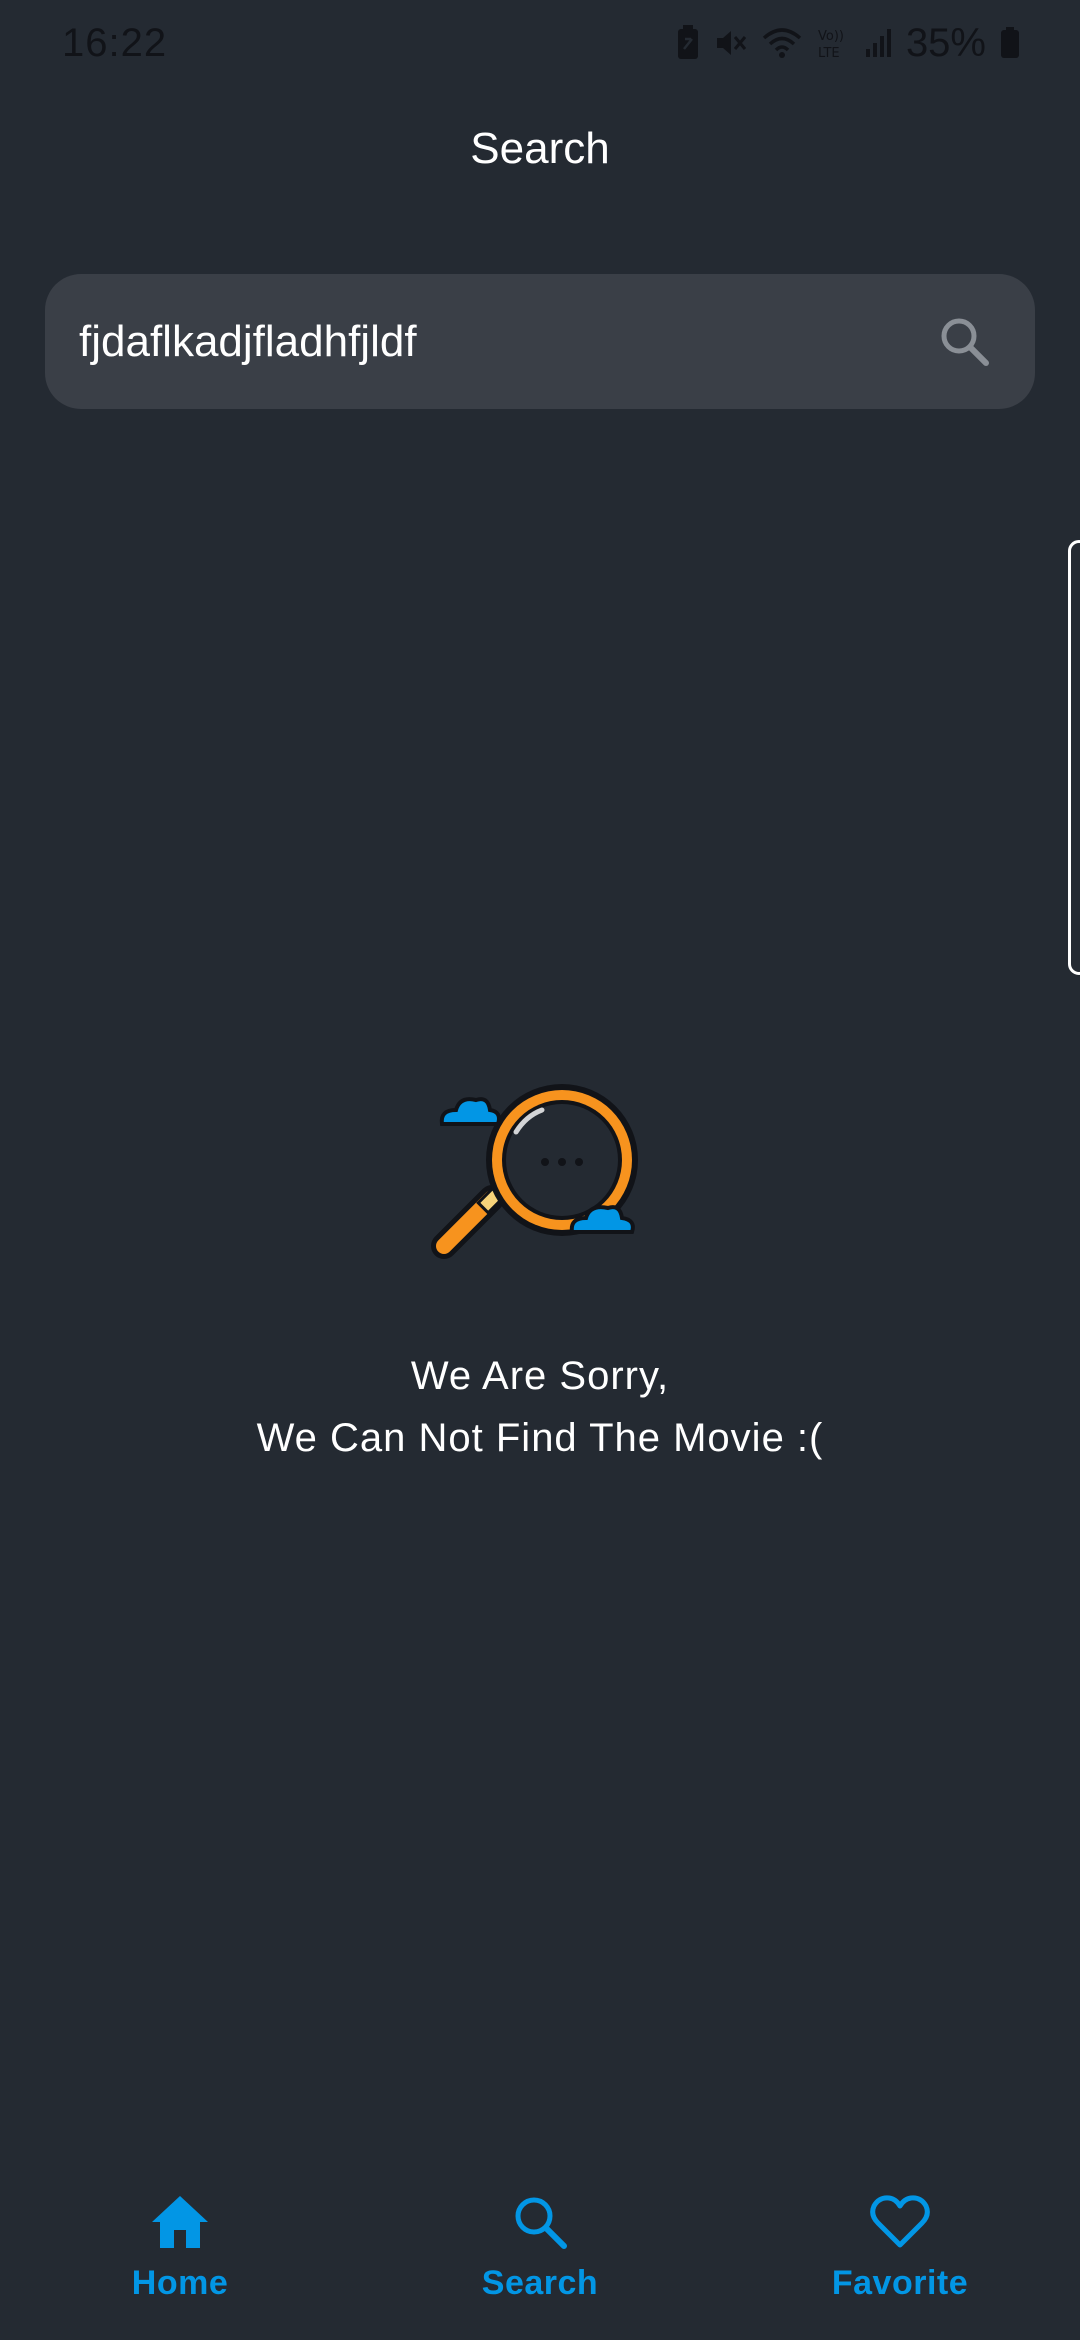 Image resolution: width=1080 pixels, height=2340 pixels. What do you see at coordinates (540, 1438) in the screenshot?
I see `empty-state-line2: We Can Not Find The Movie :(` at bounding box center [540, 1438].